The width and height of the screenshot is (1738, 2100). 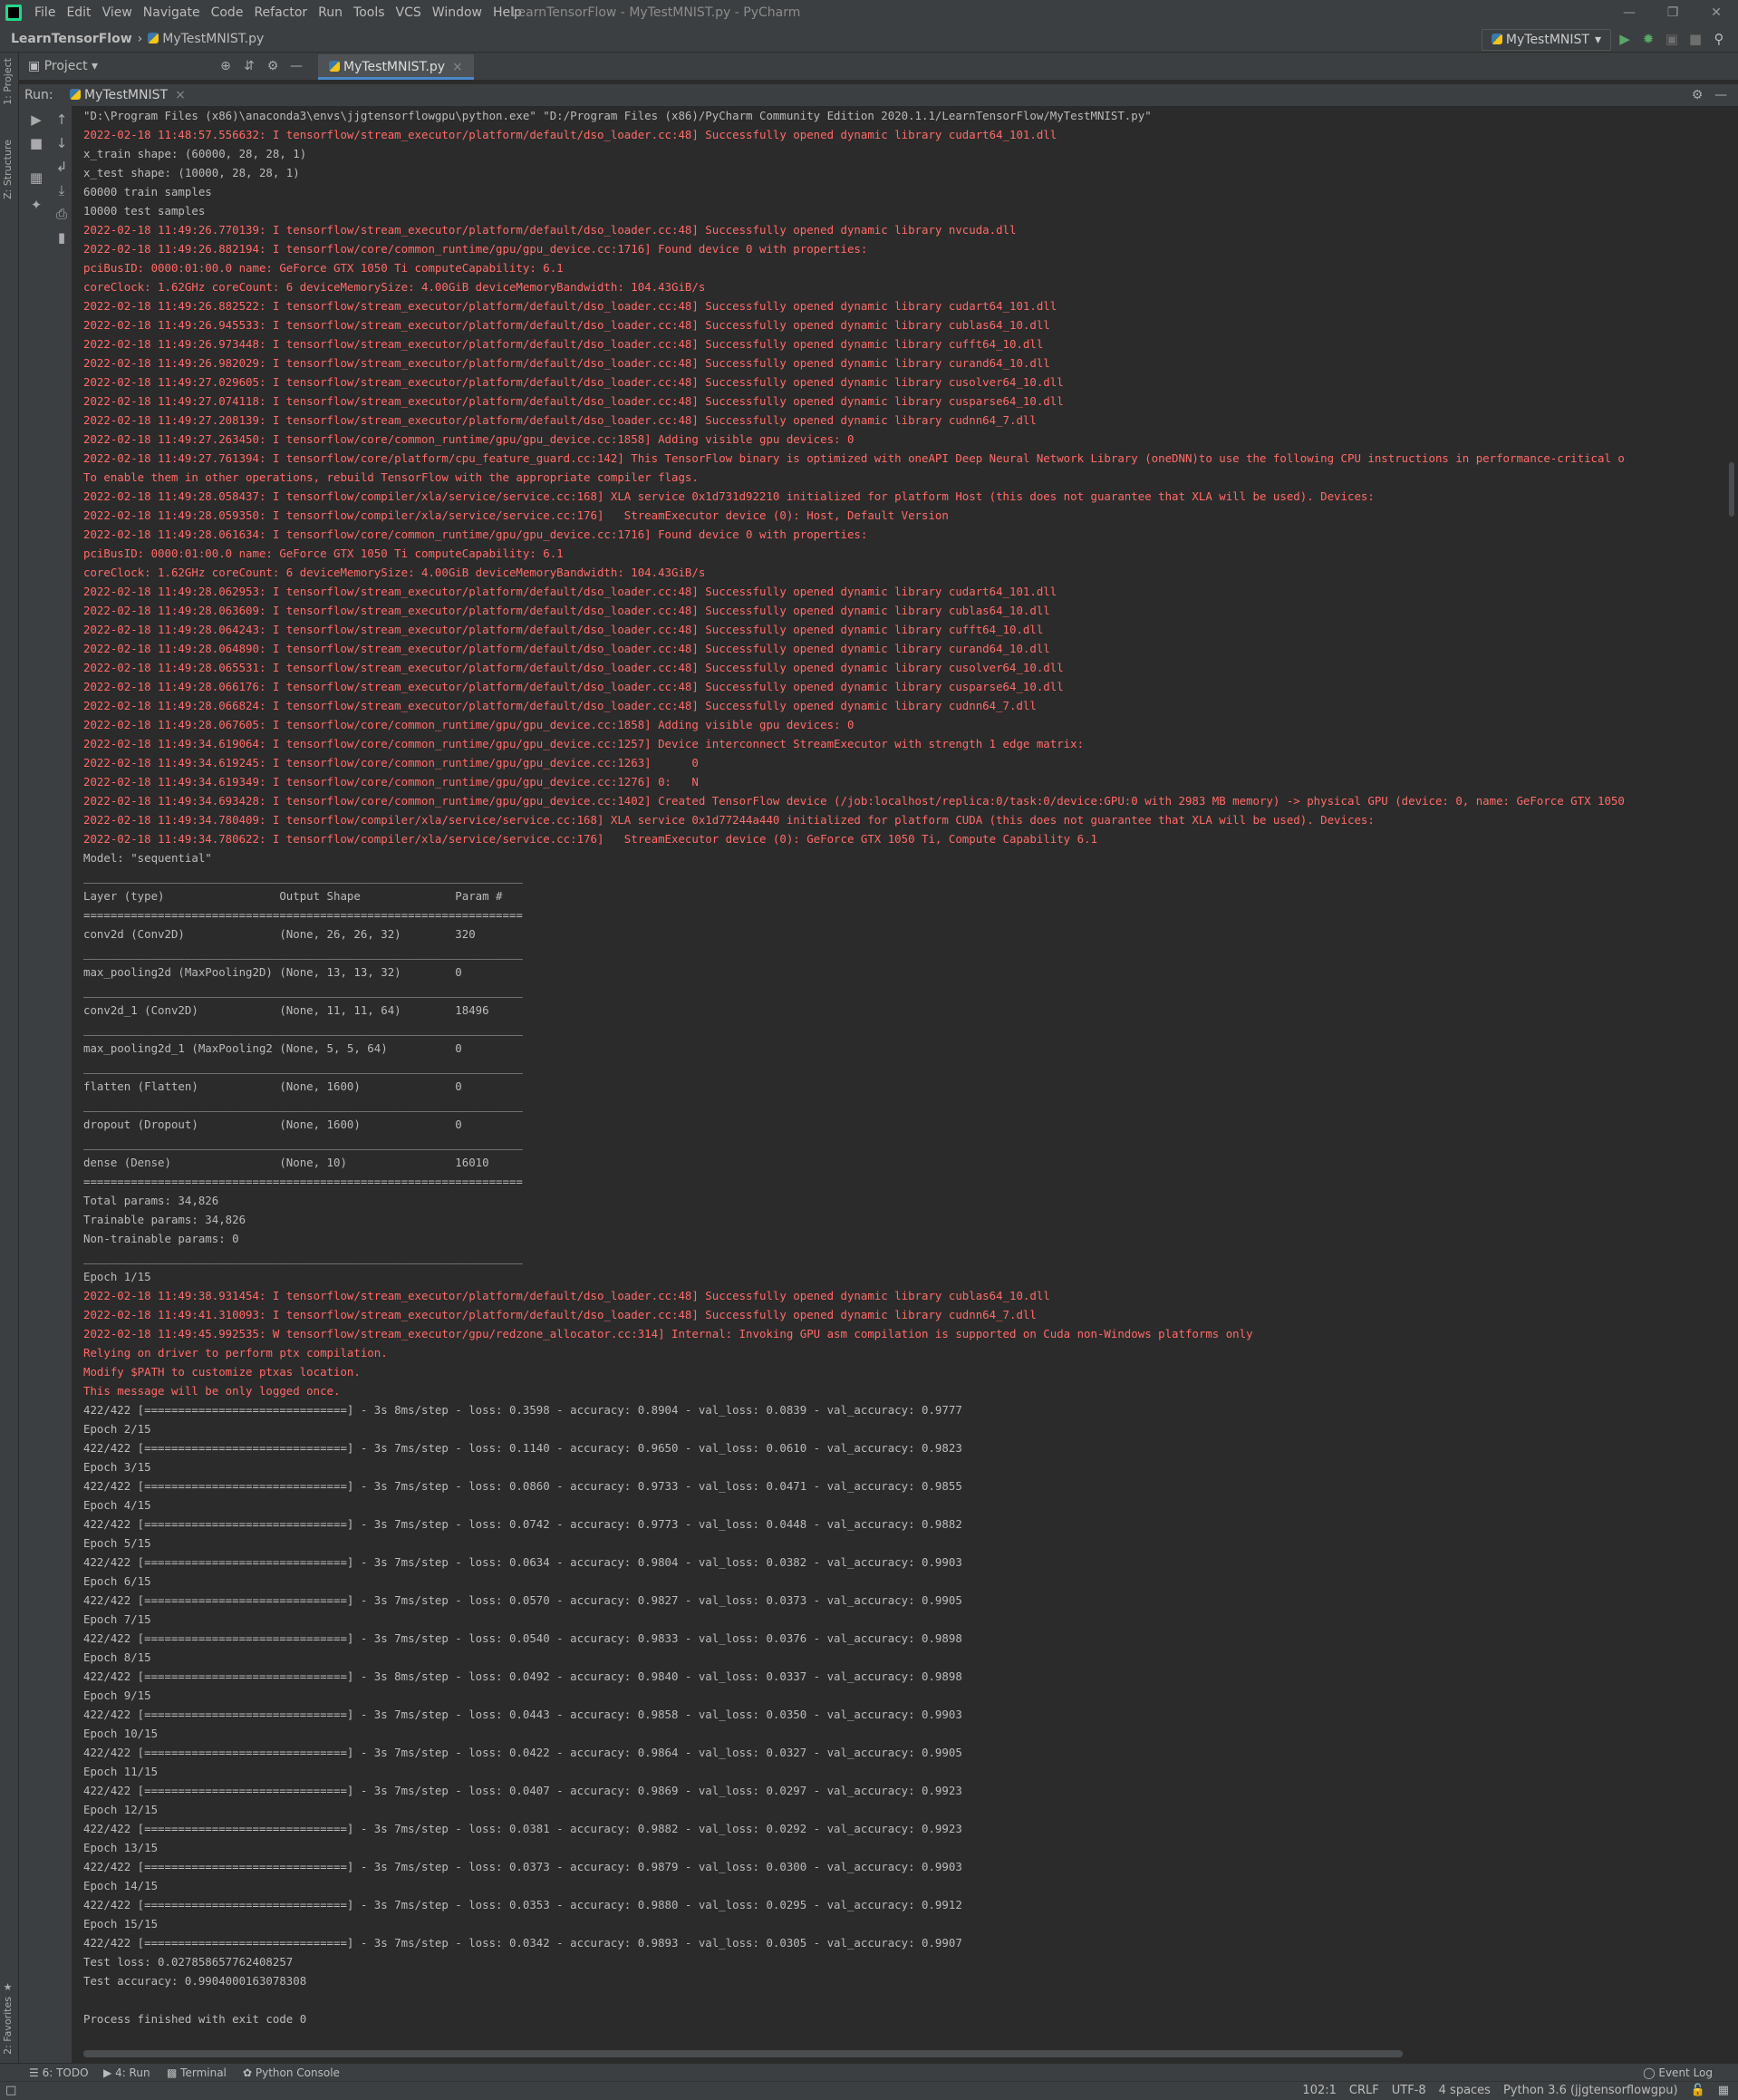 I want to click on locate-icon: ⊕, so click(x=225, y=66).